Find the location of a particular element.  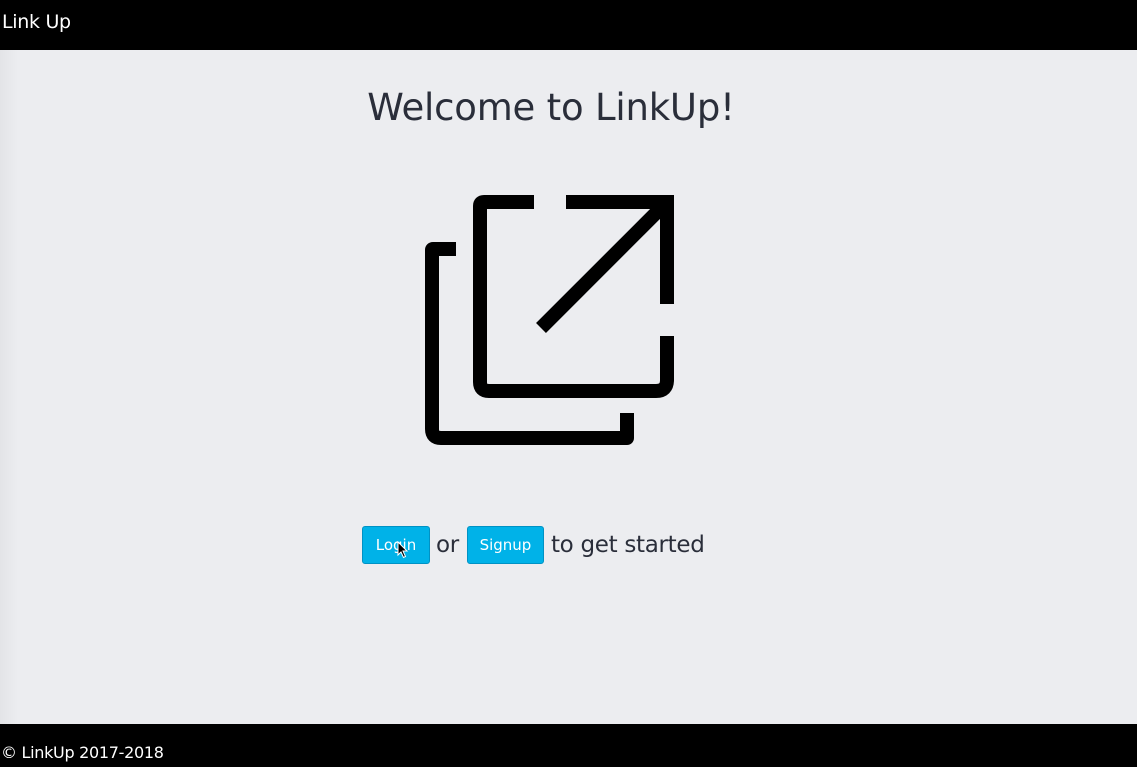

left-shade is located at coordinates (9, 387).